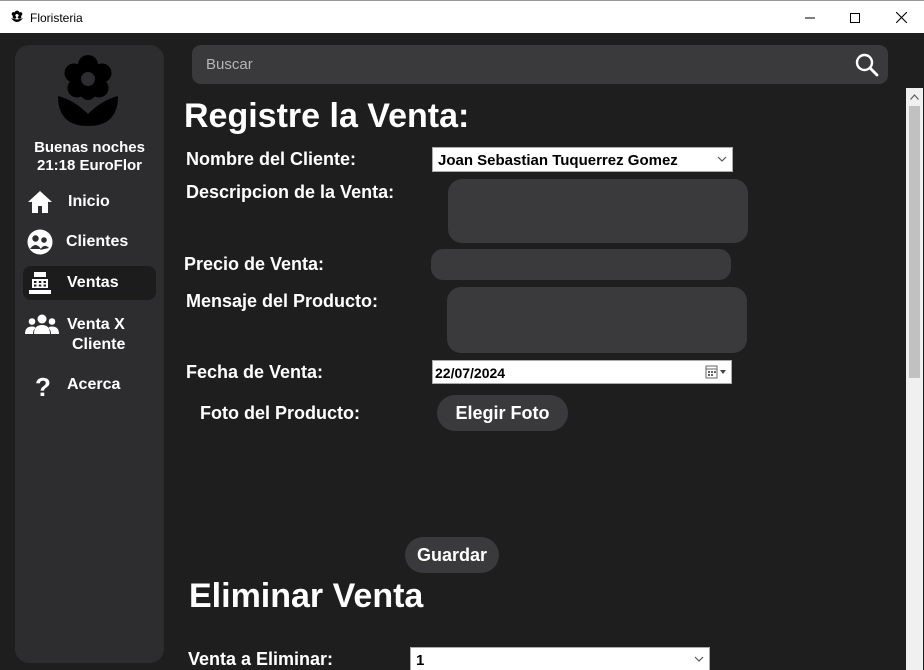 This screenshot has height=670, width=924. Describe the element at coordinates (470, 373) in the screenshot. I see `date-value: 22/07/2024` at that location.